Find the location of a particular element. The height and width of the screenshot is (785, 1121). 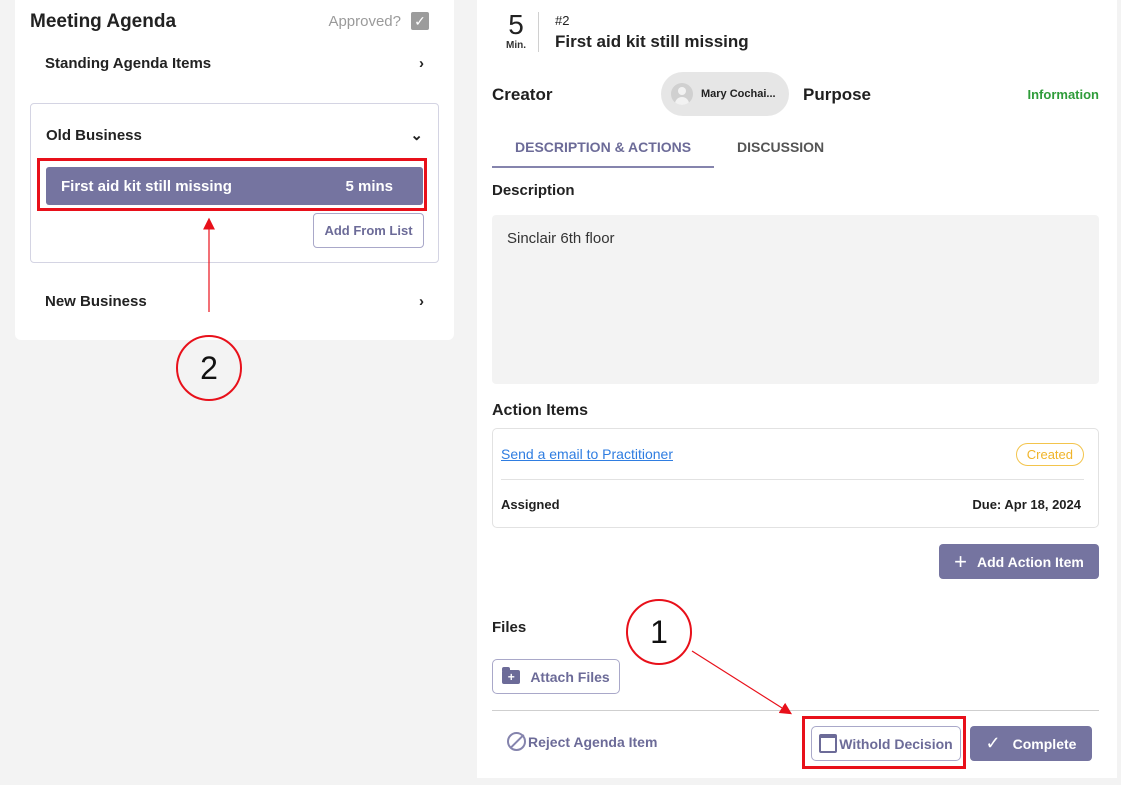

approved-checkbox: ✓ is located at coordinates (420, 21).